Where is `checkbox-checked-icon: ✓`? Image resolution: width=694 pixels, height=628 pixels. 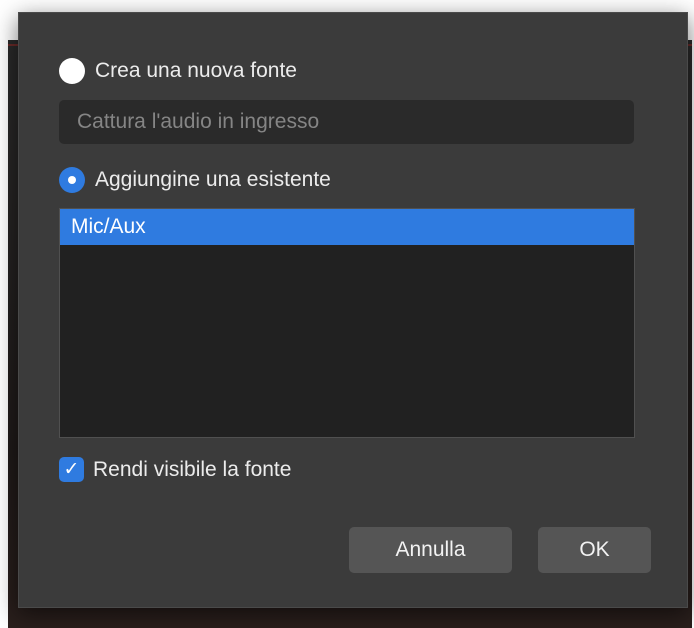 checkbox-checked-icon: ✓ is located at coordinates (71, 469).